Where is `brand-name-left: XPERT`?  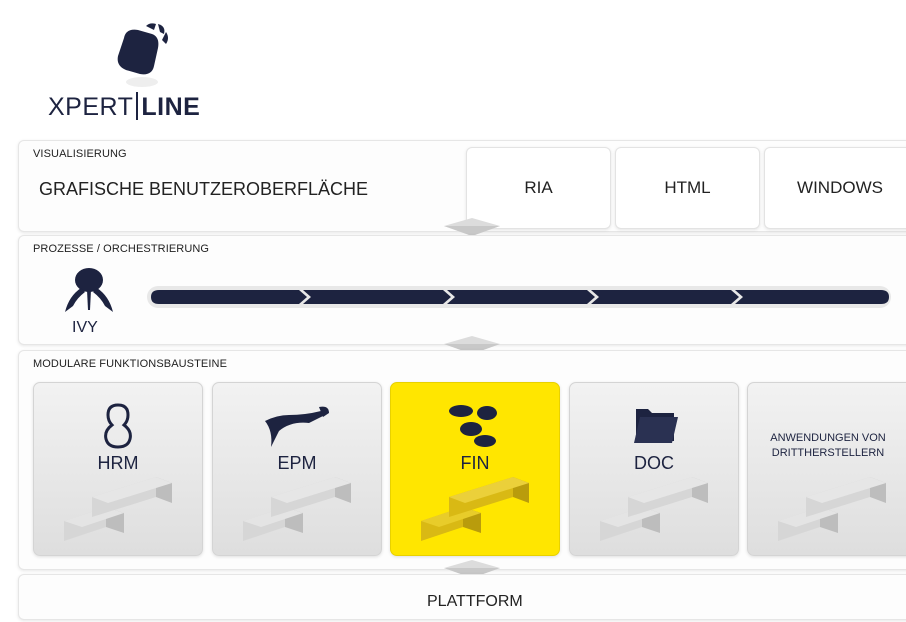 brand-name-left: XPERT is located at coordinates (91, 107).